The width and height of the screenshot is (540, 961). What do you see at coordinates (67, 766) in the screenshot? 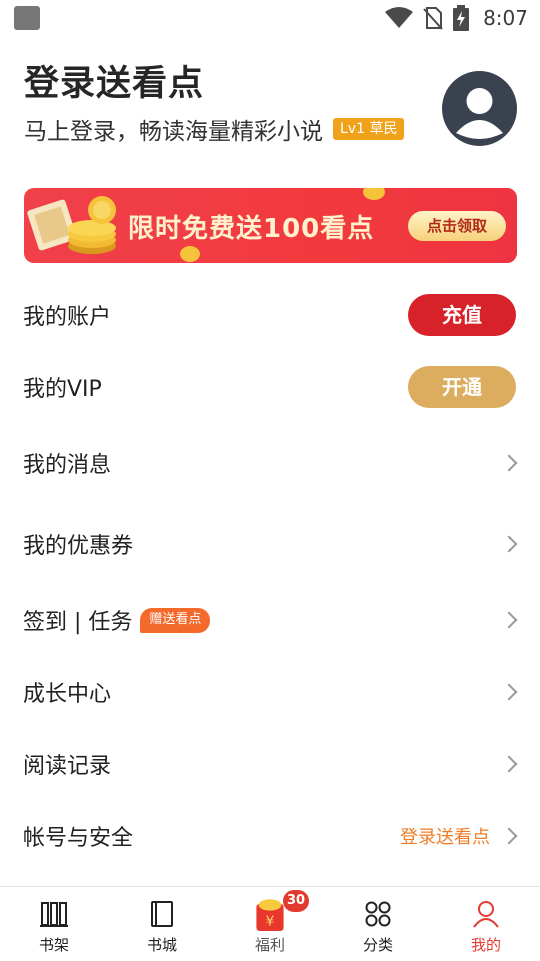
I see `menu-item-label: 阅读记录` at bounding box center [67, 766].